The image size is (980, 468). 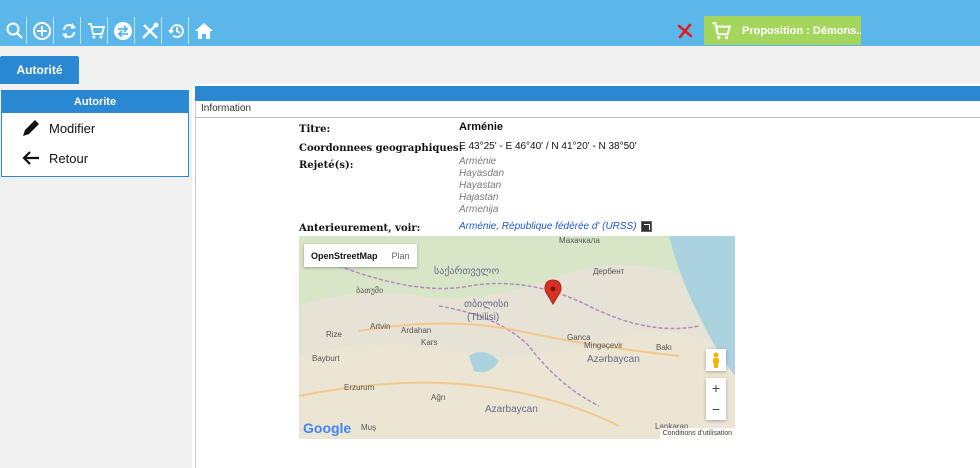 I want to click on map-label: Rize, so click(x=334, y=334).